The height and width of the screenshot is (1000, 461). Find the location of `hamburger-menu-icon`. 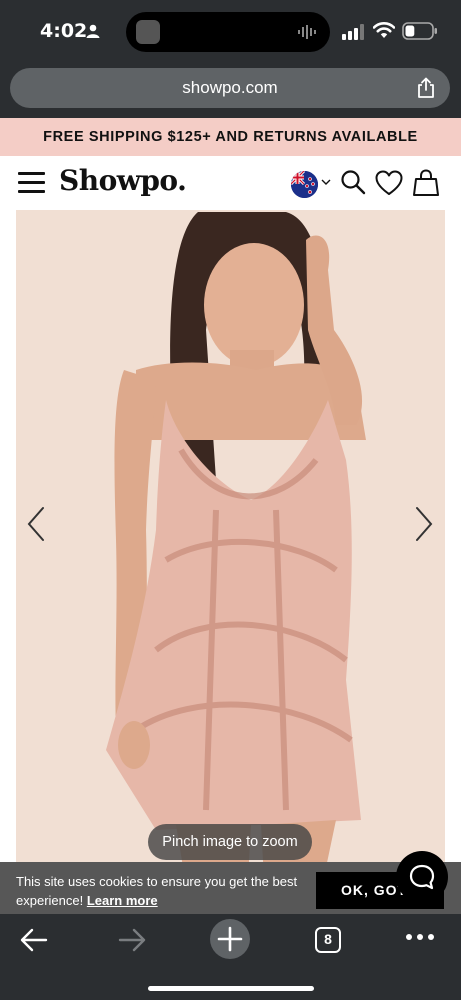

hamburger-menu-icon is located at coordinates (31, 182).